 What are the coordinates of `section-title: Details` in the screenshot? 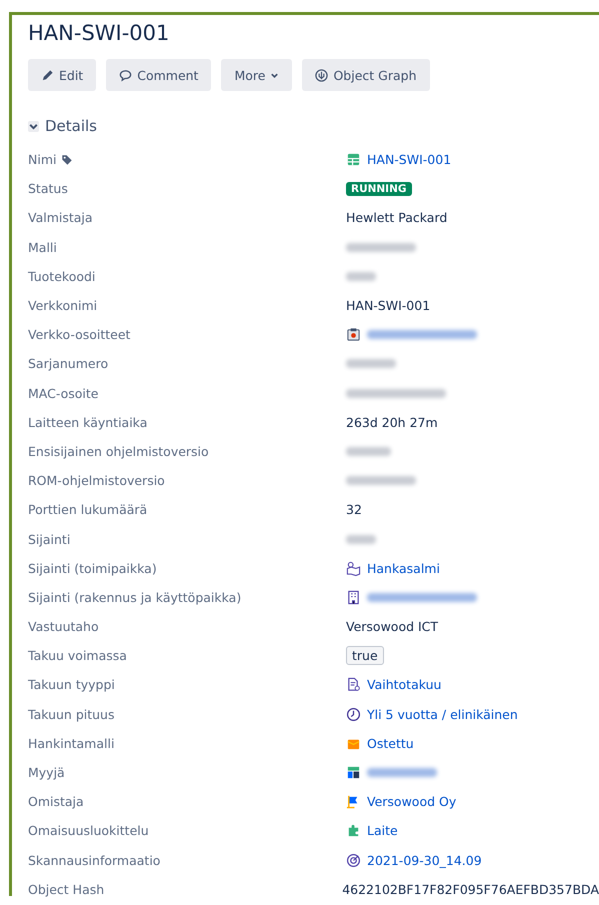 It's located at (71, 126).